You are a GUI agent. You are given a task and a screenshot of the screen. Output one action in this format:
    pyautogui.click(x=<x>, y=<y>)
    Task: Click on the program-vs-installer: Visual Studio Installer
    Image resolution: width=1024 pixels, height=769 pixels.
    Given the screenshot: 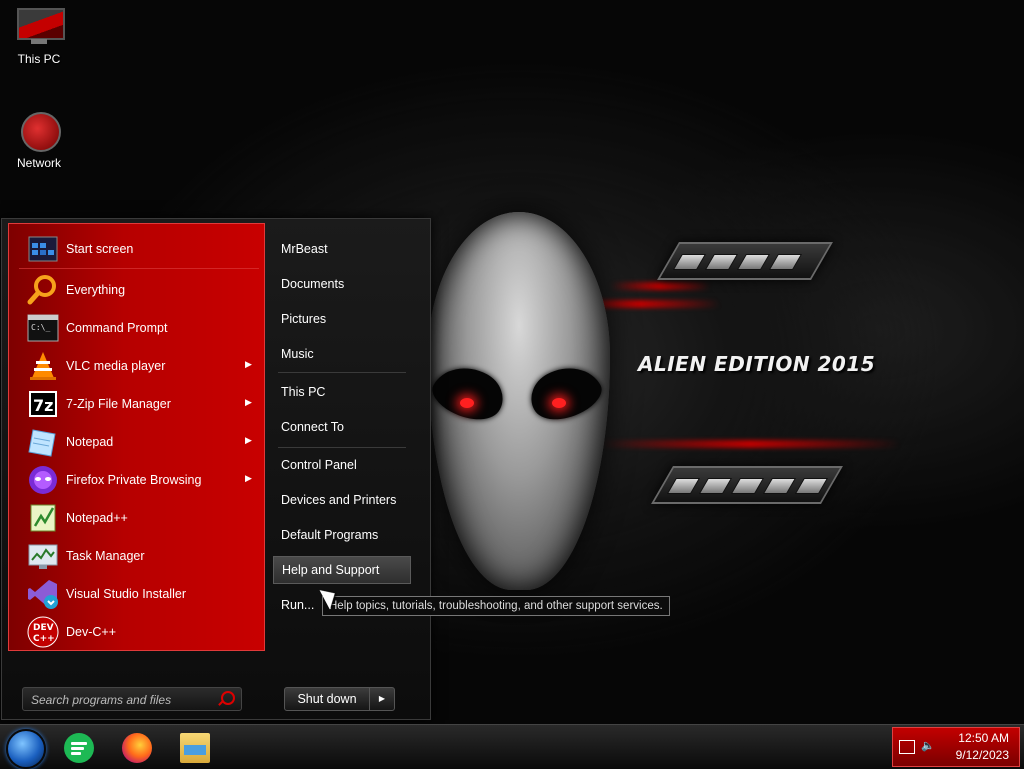 What is the action you would take?
    pyautogui.click(x=136, y=594)
    